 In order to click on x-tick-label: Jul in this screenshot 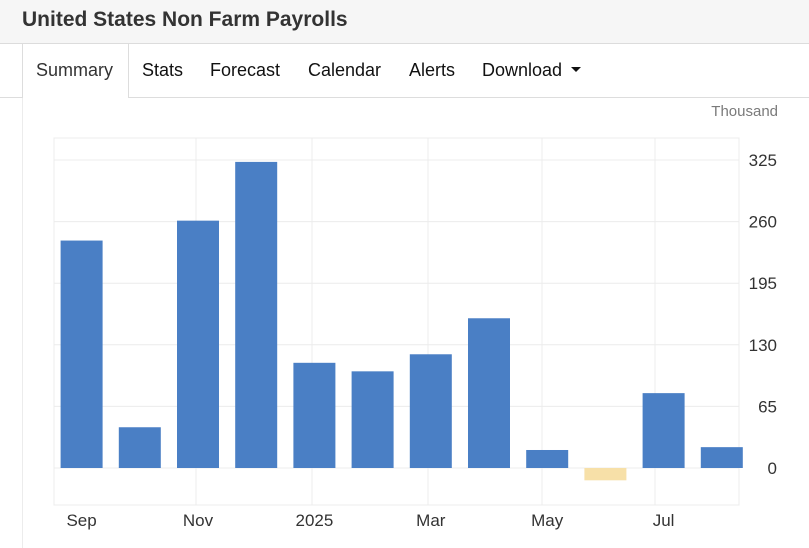, I will do `click(664, 520)`.